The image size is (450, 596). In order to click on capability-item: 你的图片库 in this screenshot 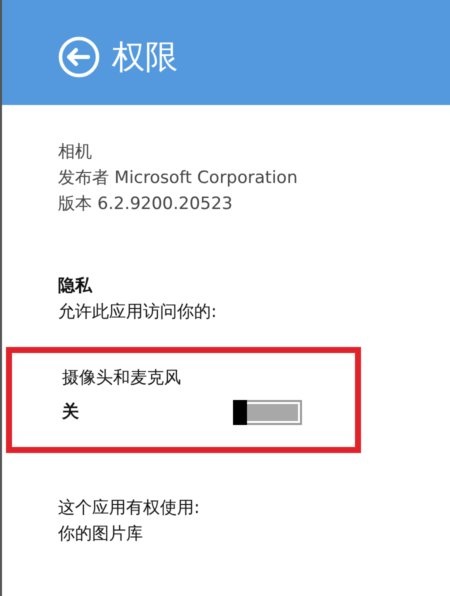, I will do `click(100, 534)`.